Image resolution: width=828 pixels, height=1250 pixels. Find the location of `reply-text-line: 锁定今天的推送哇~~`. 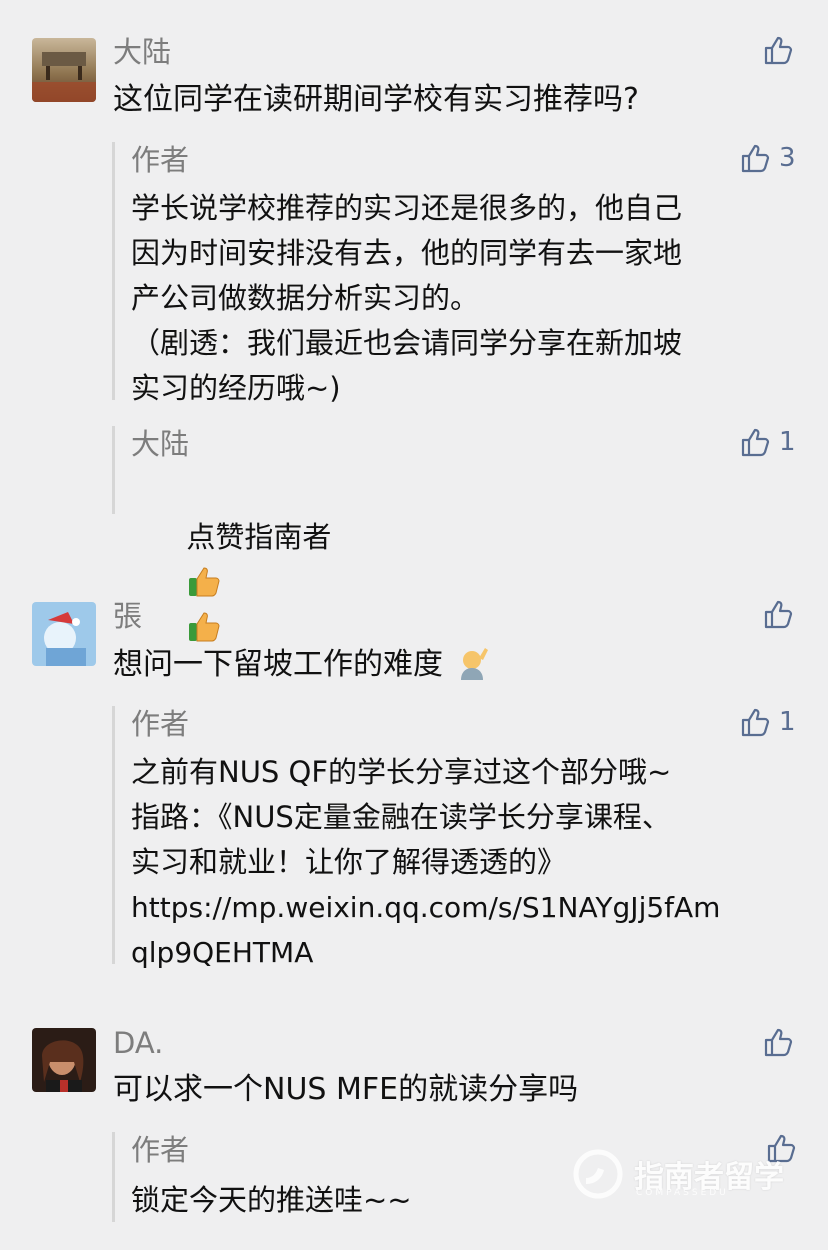

reply-text-line: 锁定今天的推送哇~~ is located at coordinates (271, 1200).